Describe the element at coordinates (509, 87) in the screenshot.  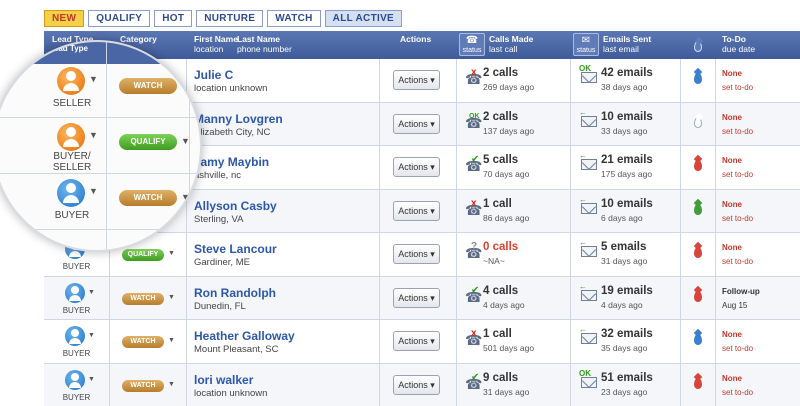
I see `last-call: 269 days ago` at that location.